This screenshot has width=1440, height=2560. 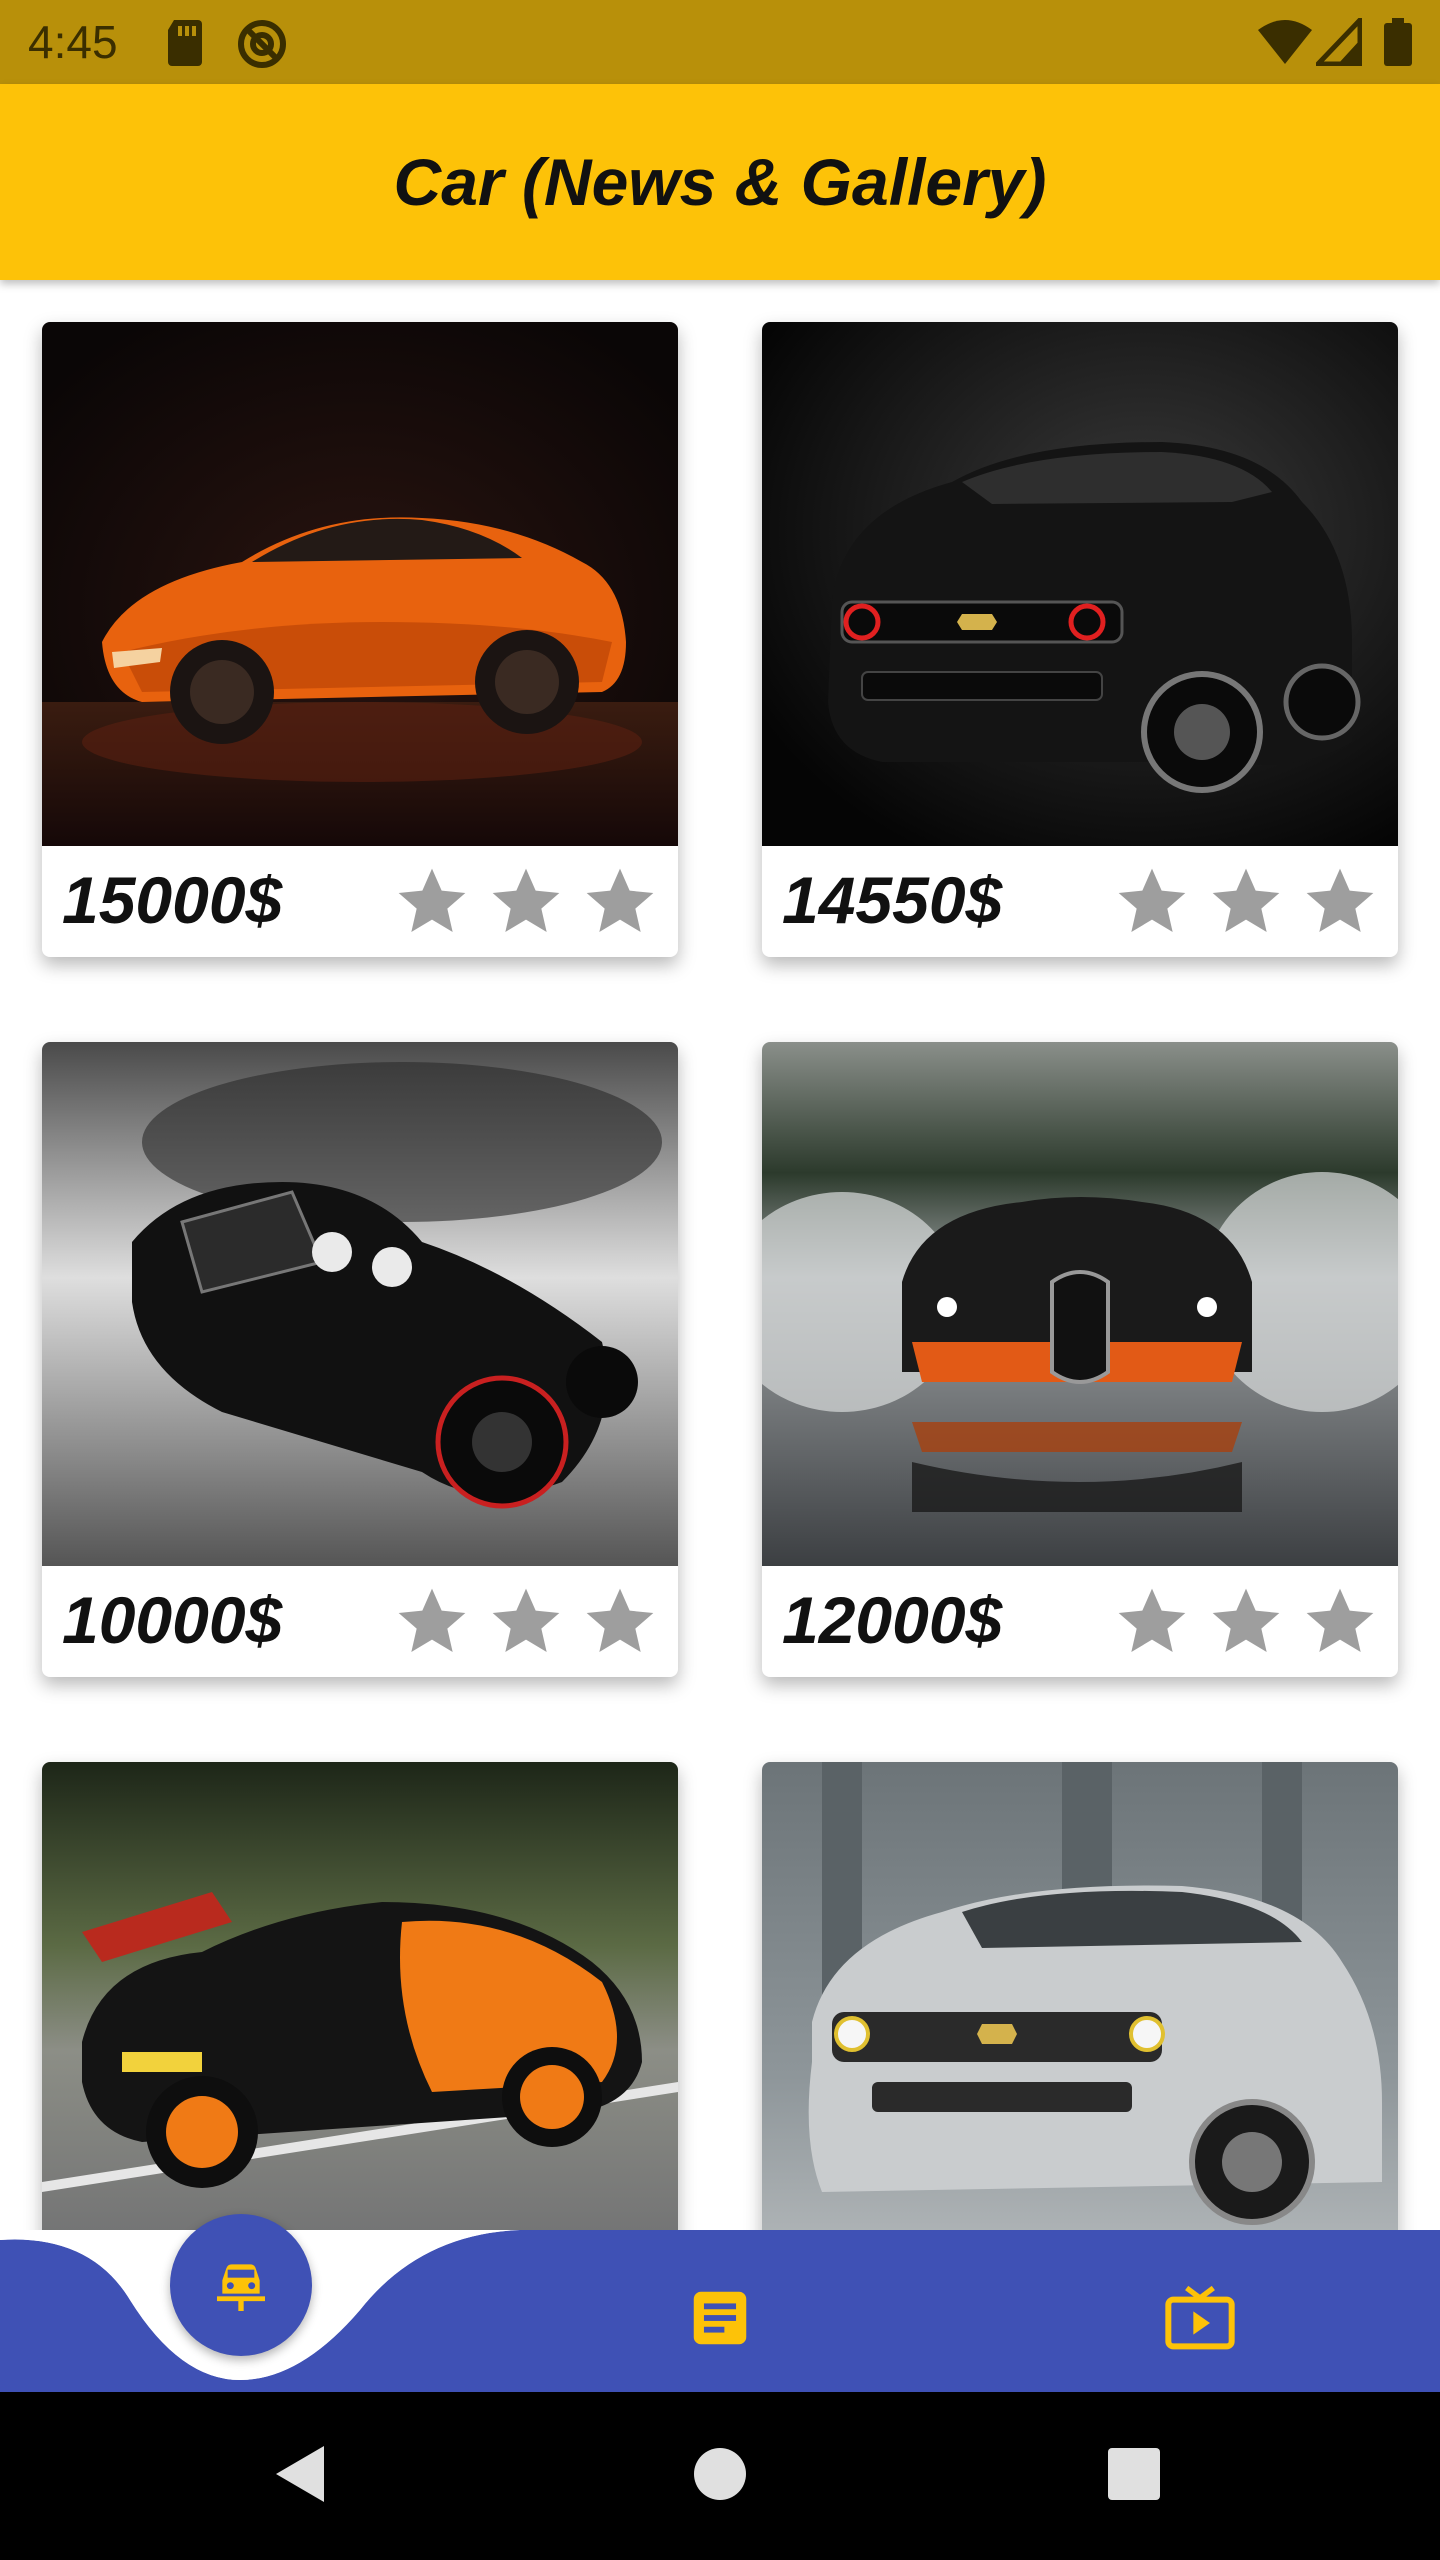 What do you see at coordinates (262, 46) in the screenshot?
I see `sync-disabled-icon` at bounding box center [262, 46].